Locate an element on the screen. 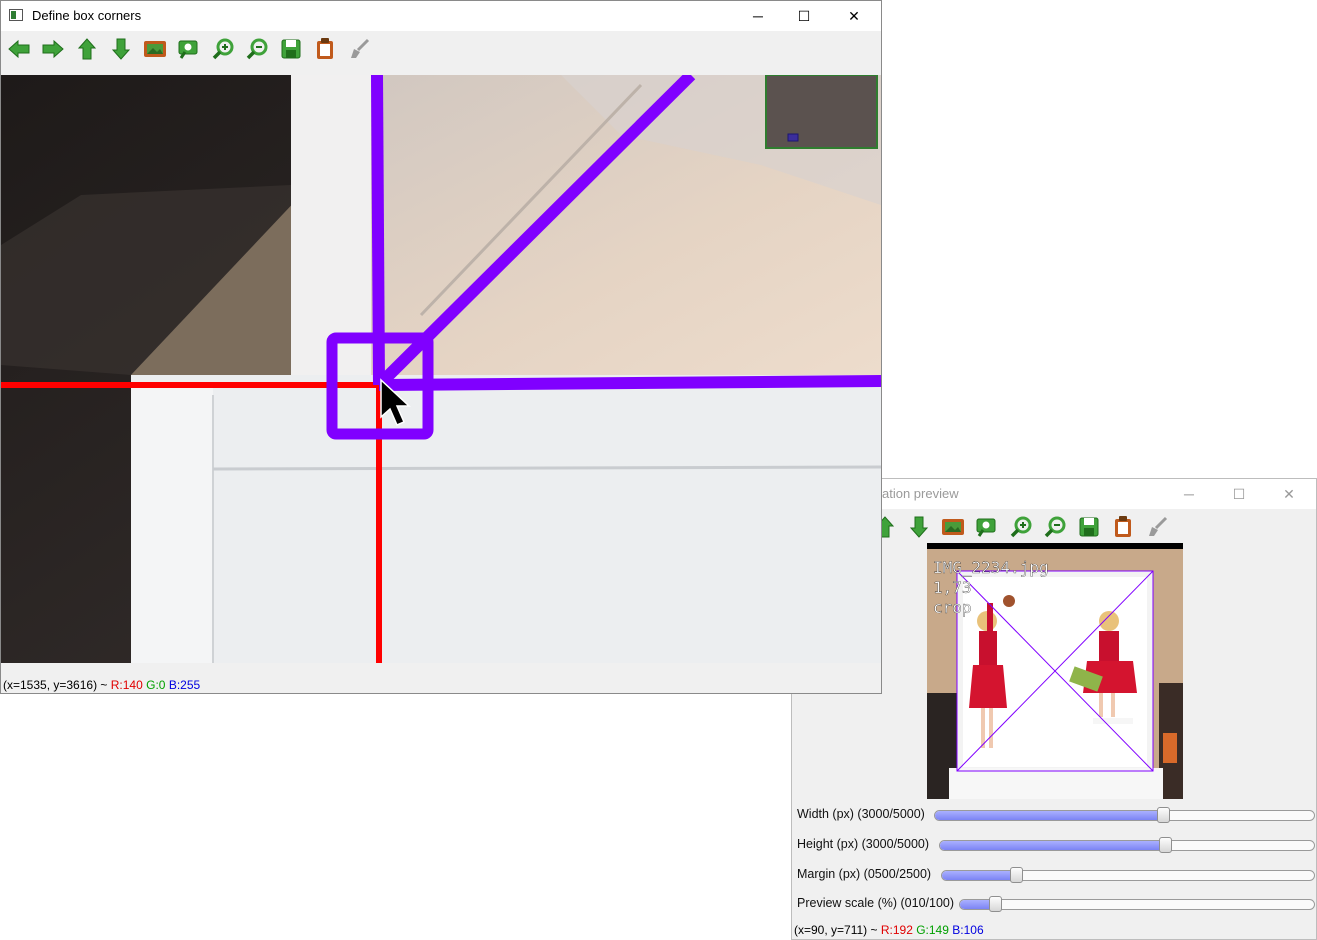 The image size is (1317, 940). slider-row: Margin (px) (0500/2500) is located at coordinates (1054, 875).